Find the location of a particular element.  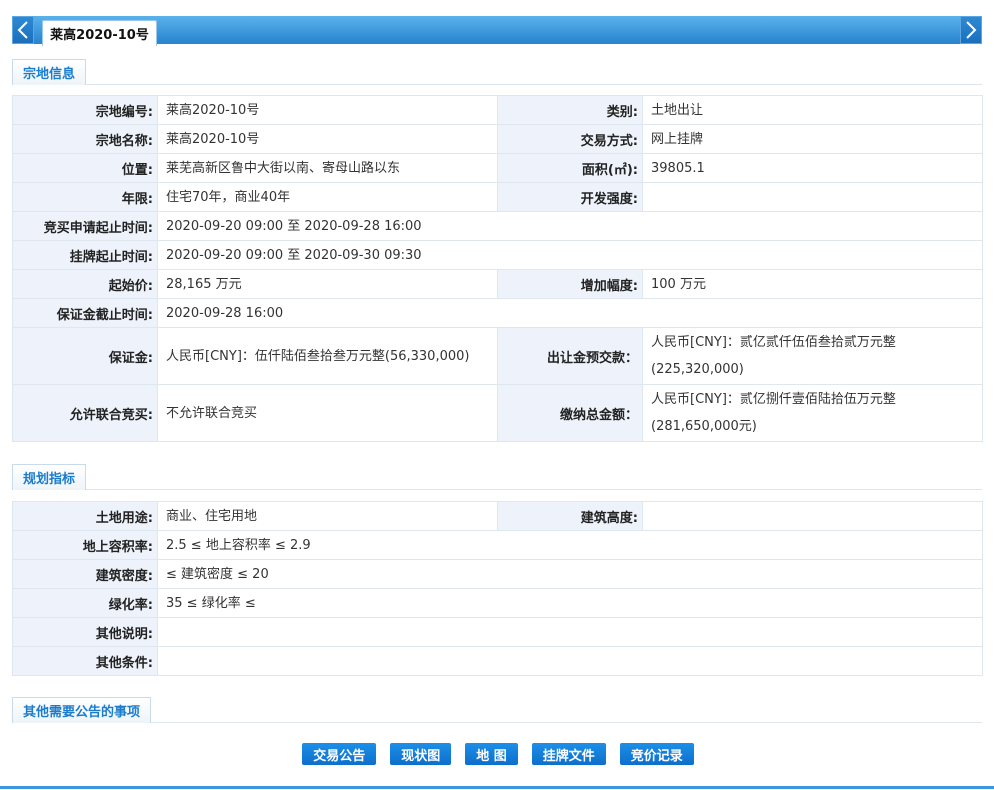

chevron-right-icon is located at coordinates (971, 30).